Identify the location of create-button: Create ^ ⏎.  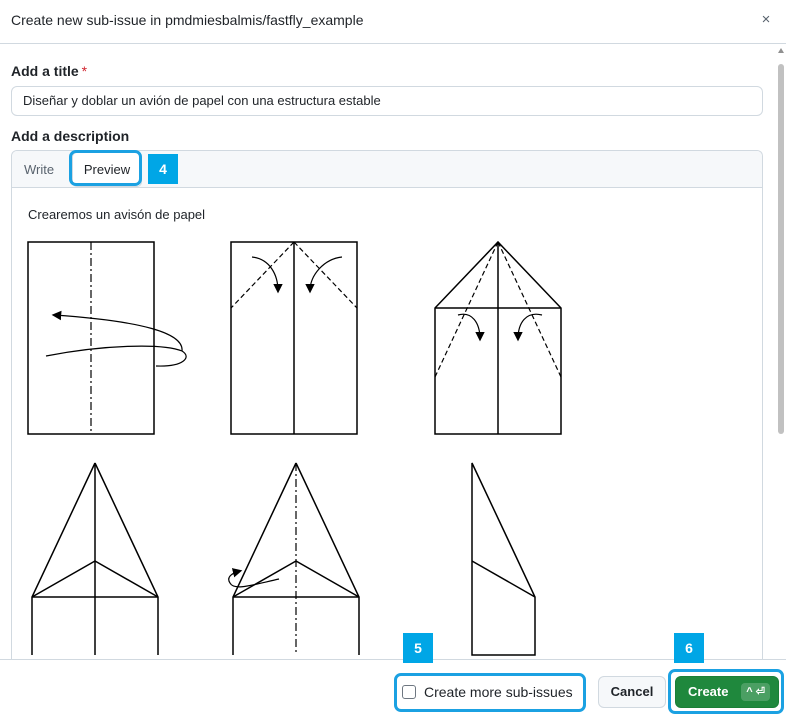
(727, 692).